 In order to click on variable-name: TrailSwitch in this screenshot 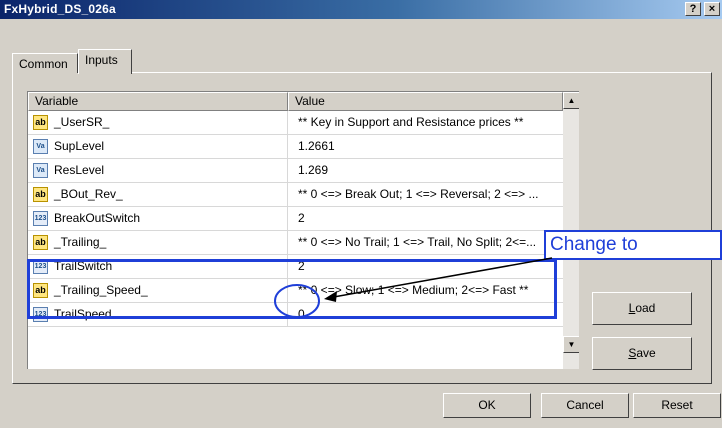, I will do `click(83, 266)`.